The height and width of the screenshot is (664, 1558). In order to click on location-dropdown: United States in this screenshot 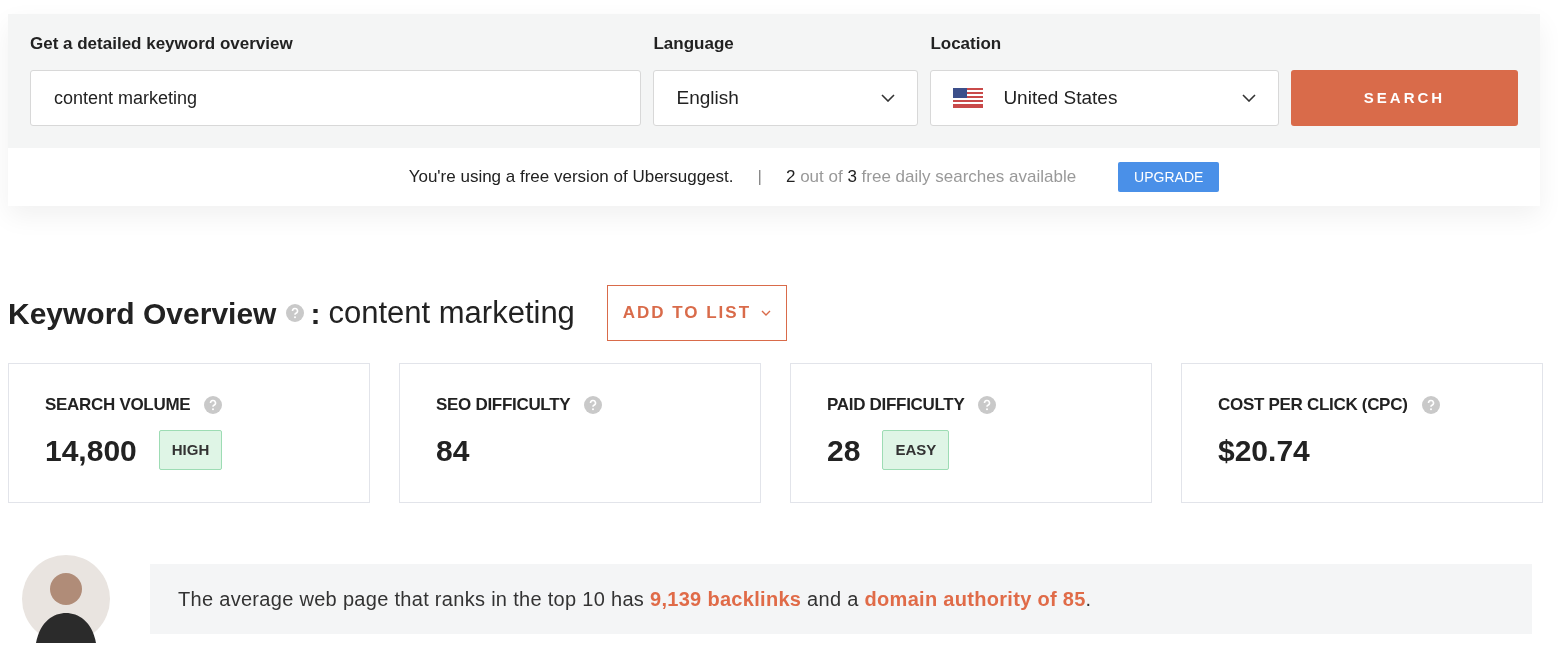, I will do `click(1104, 98)`.